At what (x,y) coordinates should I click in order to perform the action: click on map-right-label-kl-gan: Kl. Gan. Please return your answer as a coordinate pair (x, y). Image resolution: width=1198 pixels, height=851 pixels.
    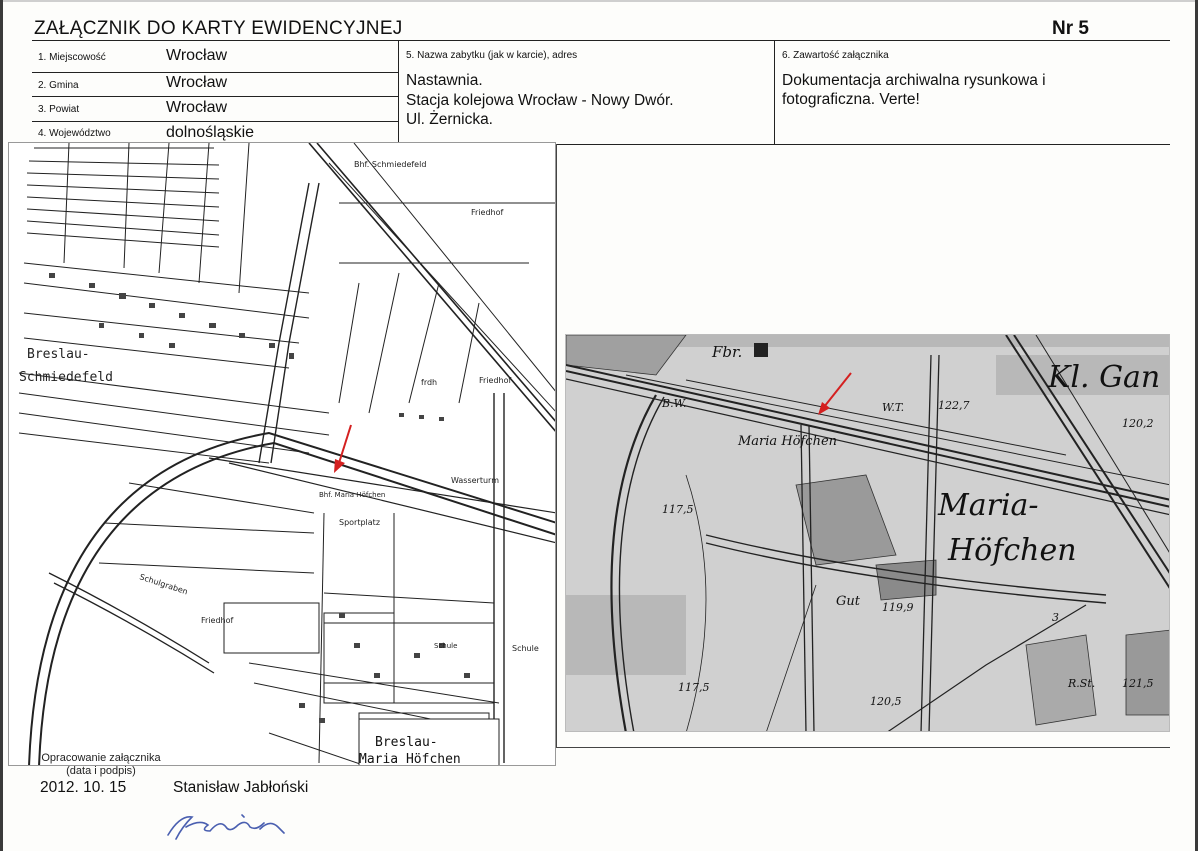
    Looking at the image, I should click on (1103, 377).